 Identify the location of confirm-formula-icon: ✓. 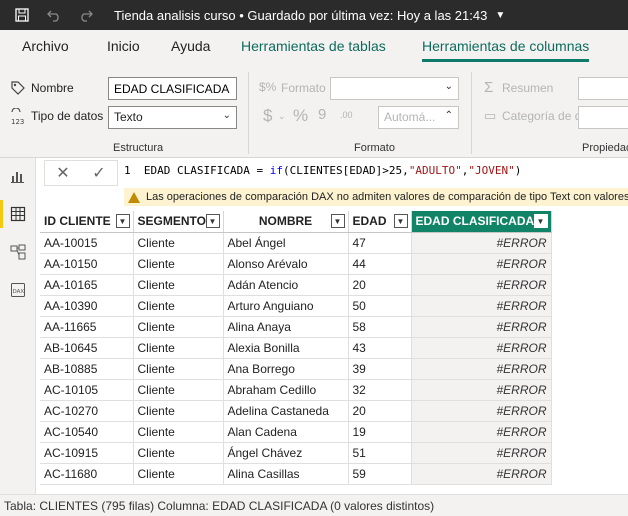
(98, 173).